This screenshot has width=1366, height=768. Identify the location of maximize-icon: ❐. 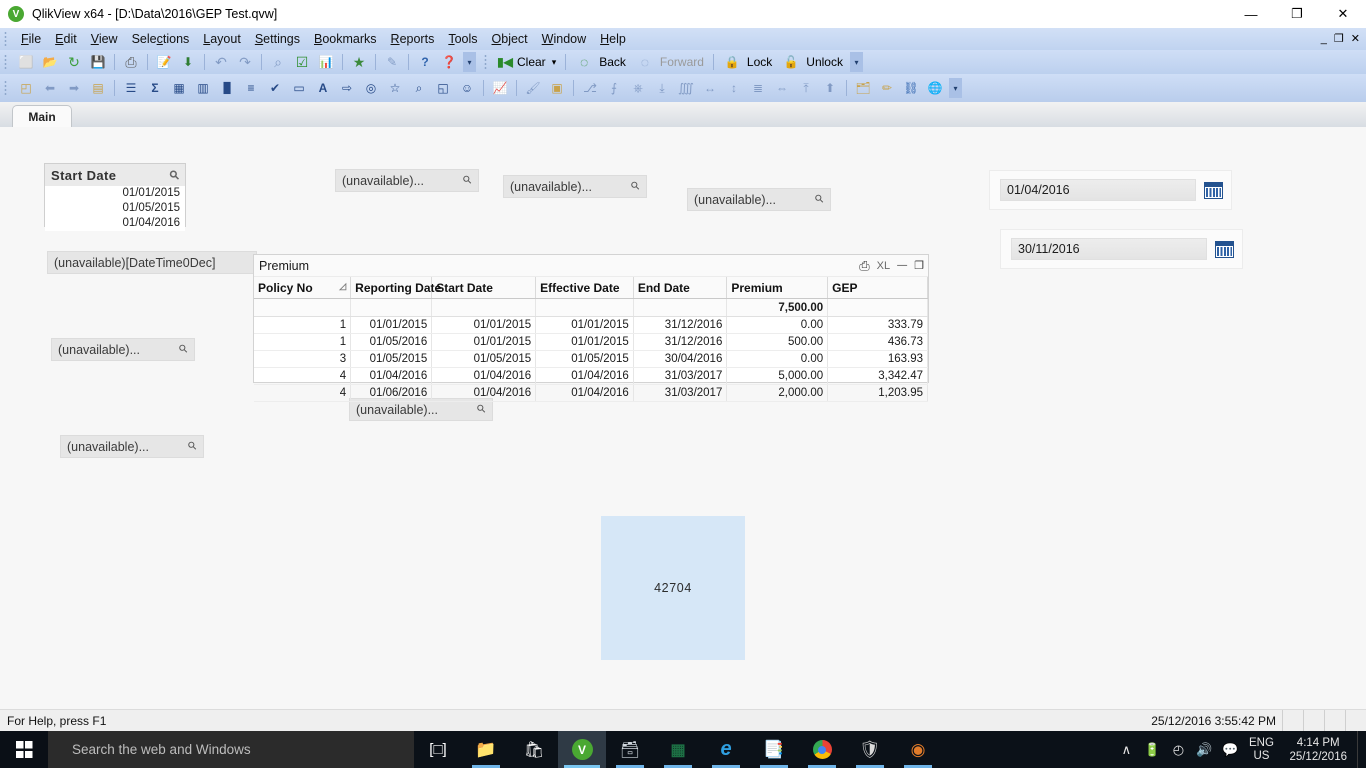
(919, 265).